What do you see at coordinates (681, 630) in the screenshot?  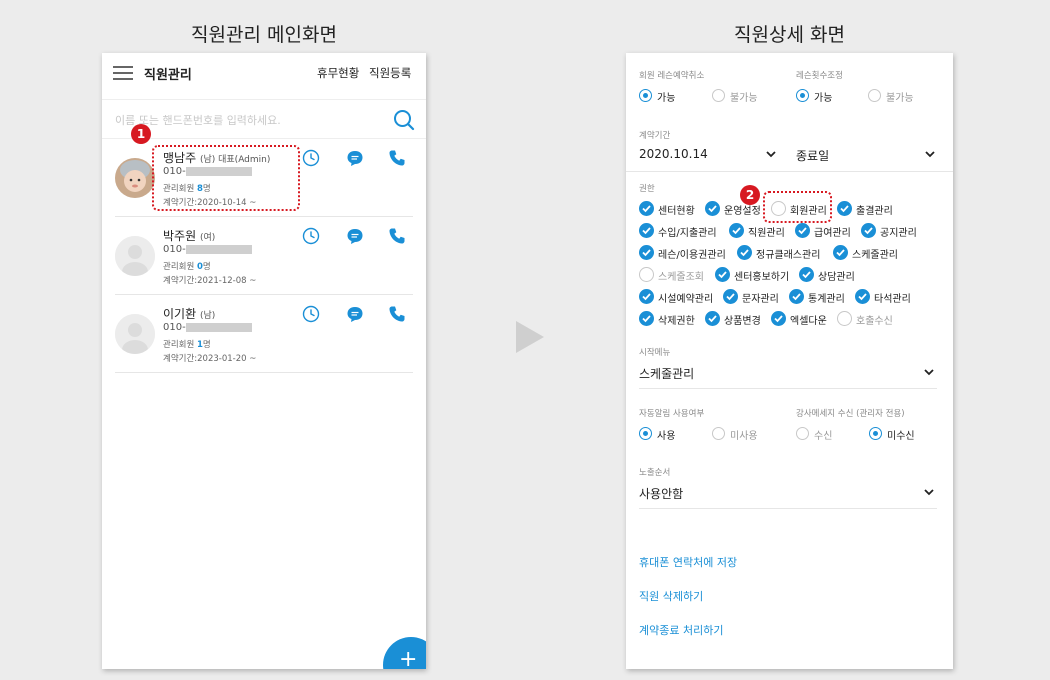 I see `end-contract-link: 계약종료 처리하기` at bounding box center [681, 630].